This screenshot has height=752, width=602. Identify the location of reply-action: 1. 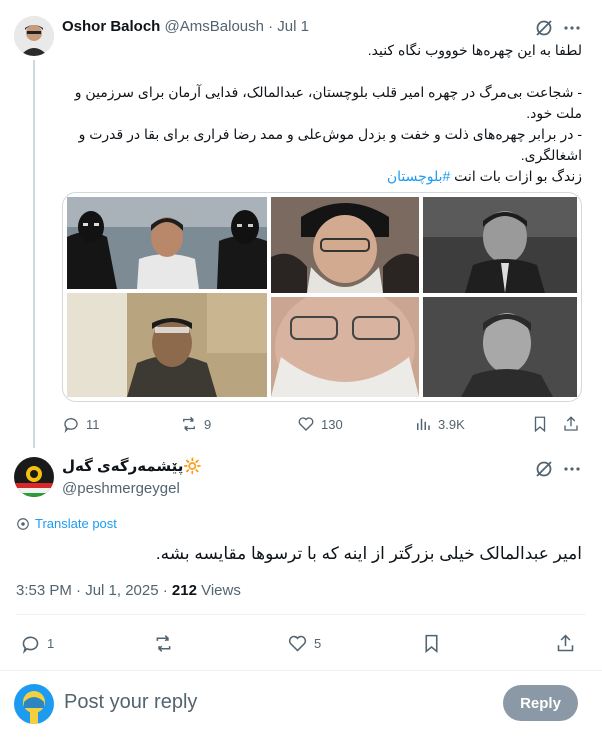
(37, 643).